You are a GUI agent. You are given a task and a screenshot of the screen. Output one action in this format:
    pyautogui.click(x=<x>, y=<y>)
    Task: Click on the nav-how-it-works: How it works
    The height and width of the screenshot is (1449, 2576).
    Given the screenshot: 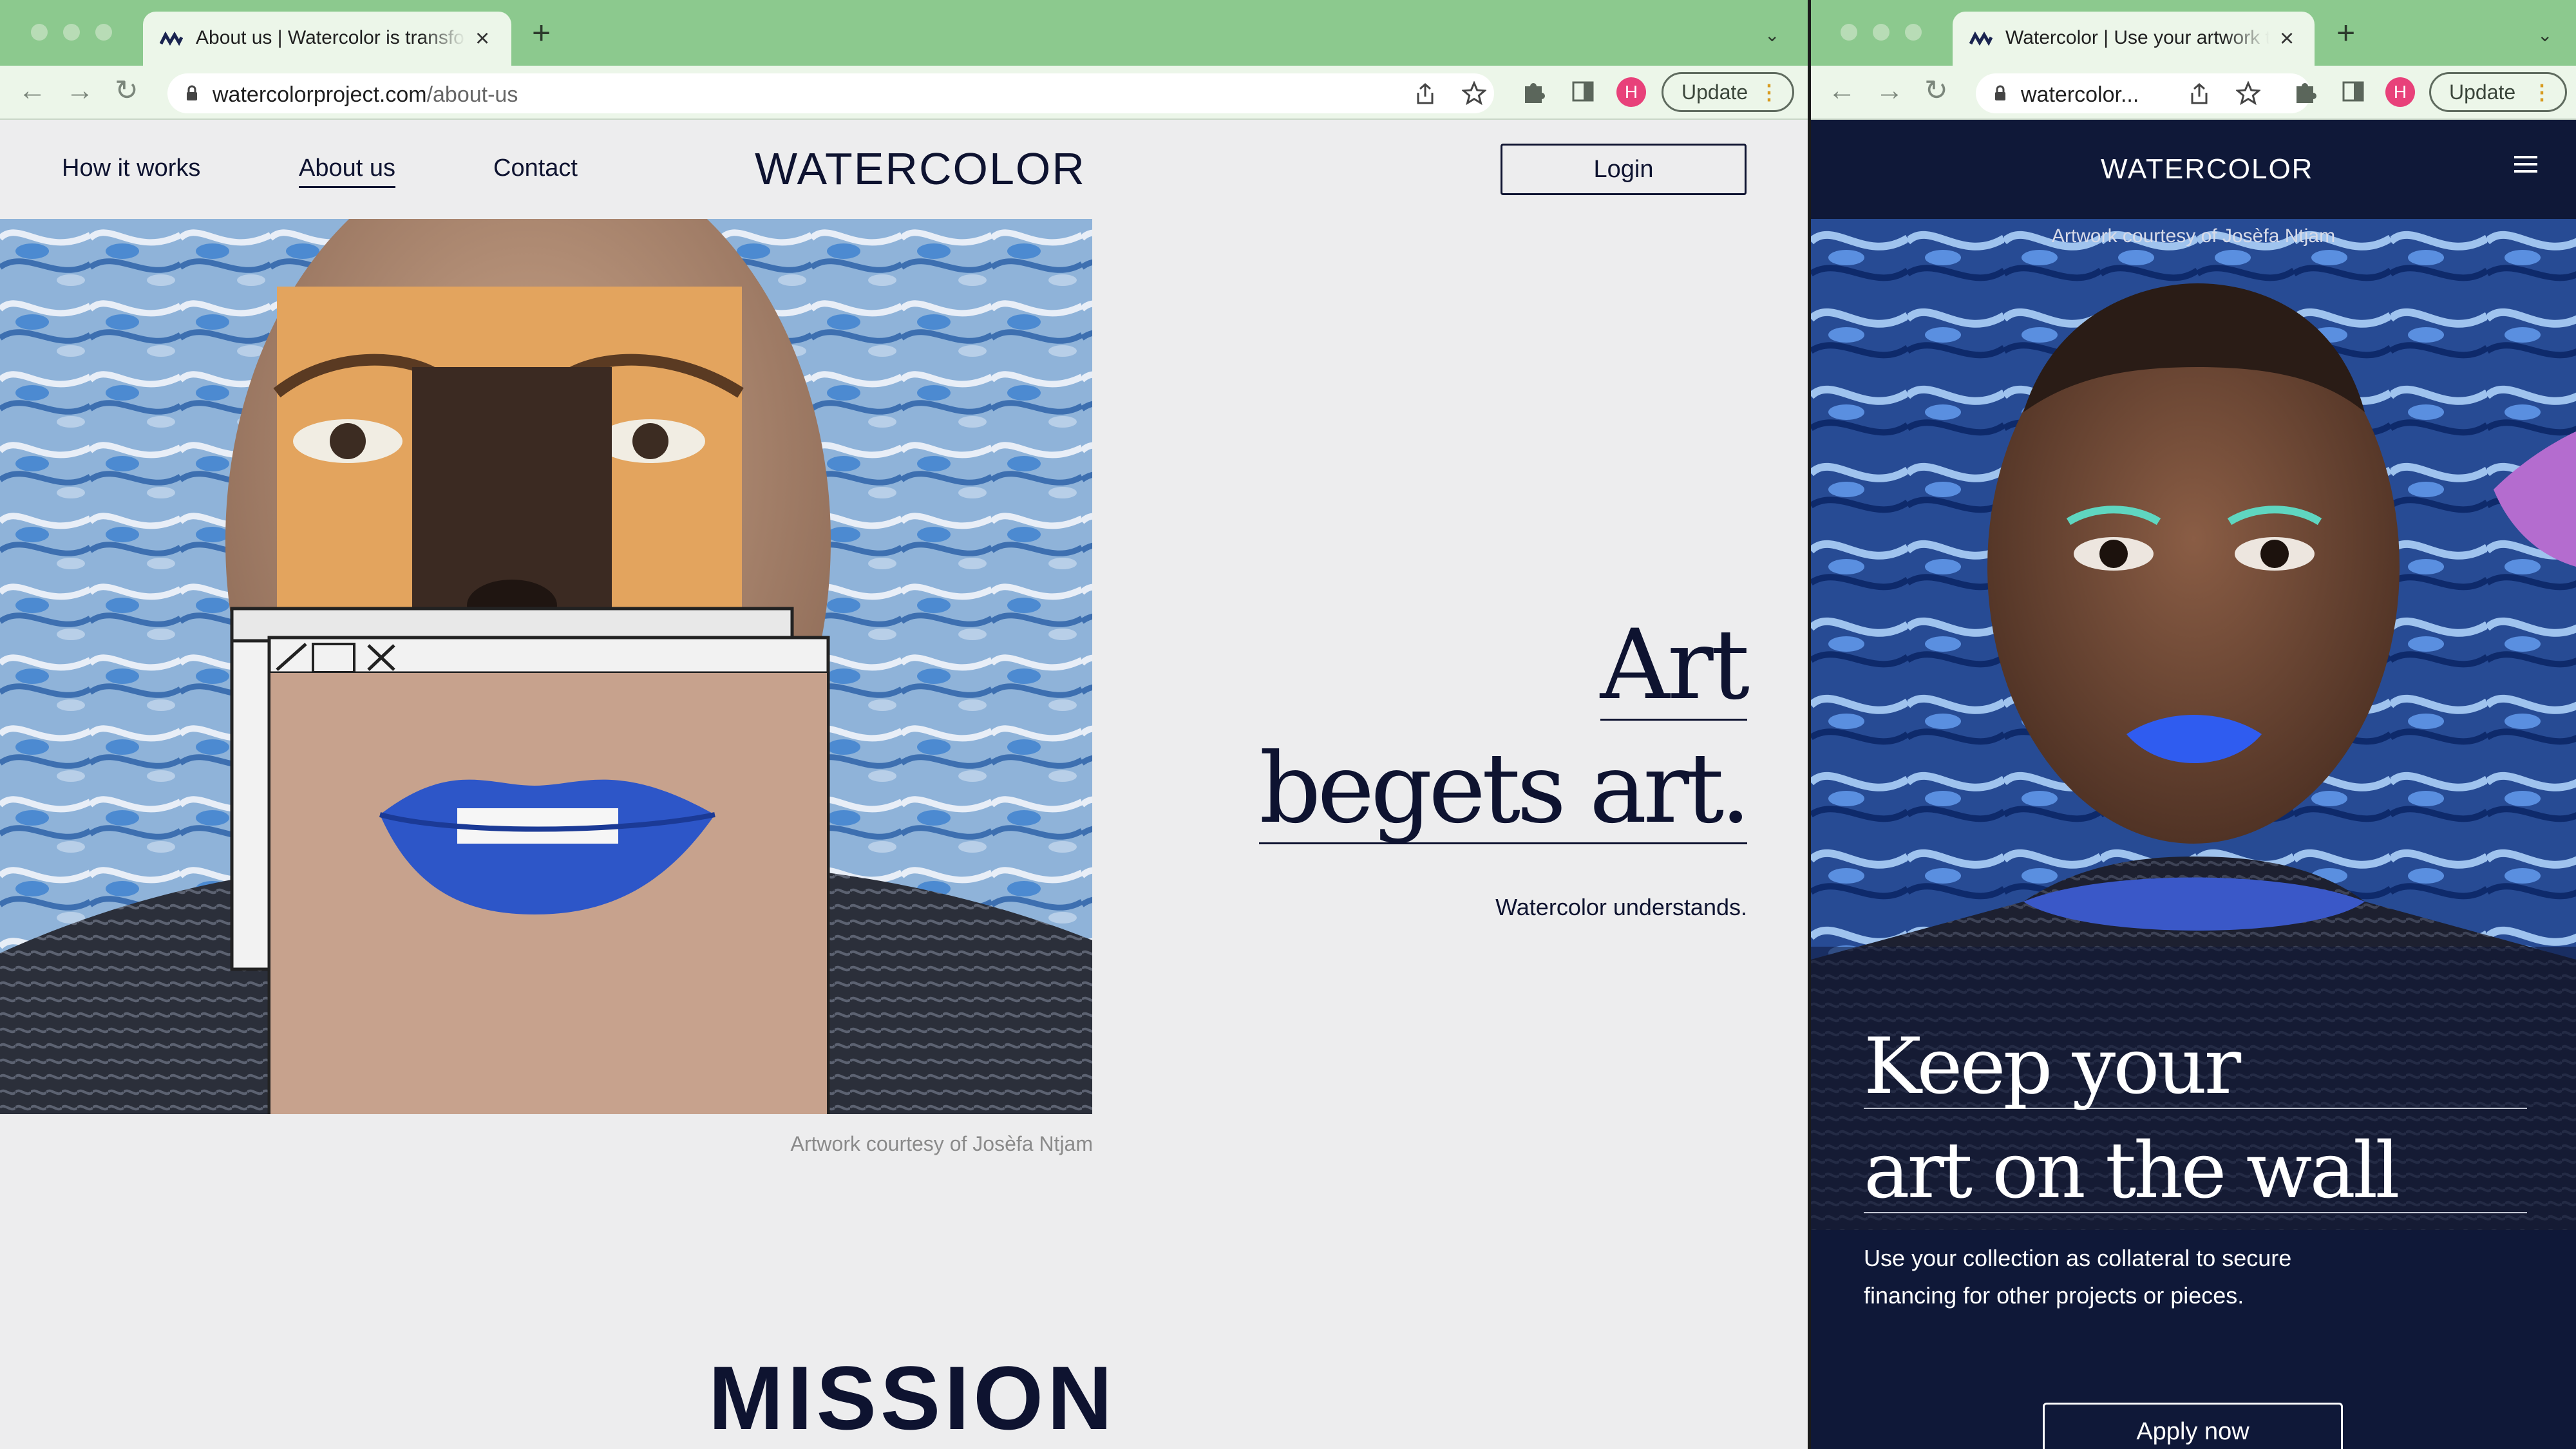 What is the action you would take?
    pyautogui.click(x=131, y=168)
    